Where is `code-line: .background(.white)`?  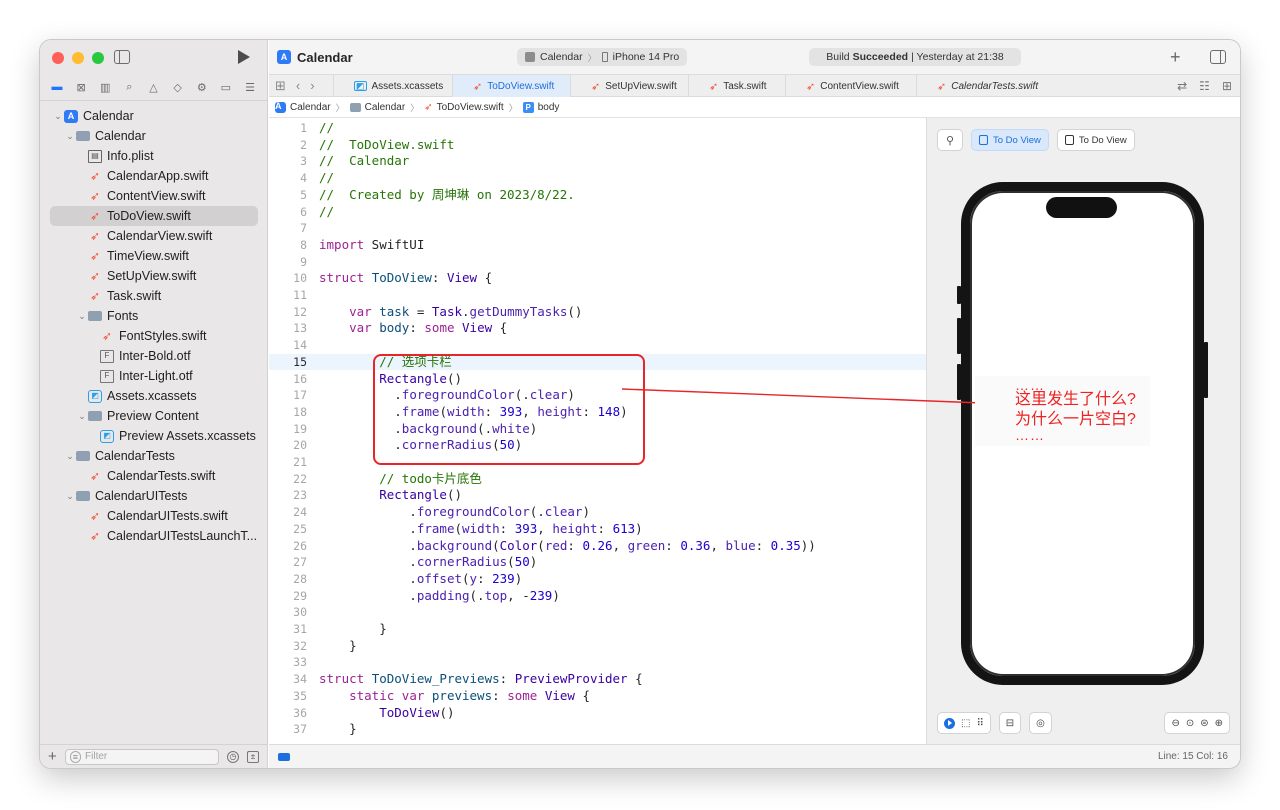 code-line: .background(.white) is located at coordinates (622, 429).